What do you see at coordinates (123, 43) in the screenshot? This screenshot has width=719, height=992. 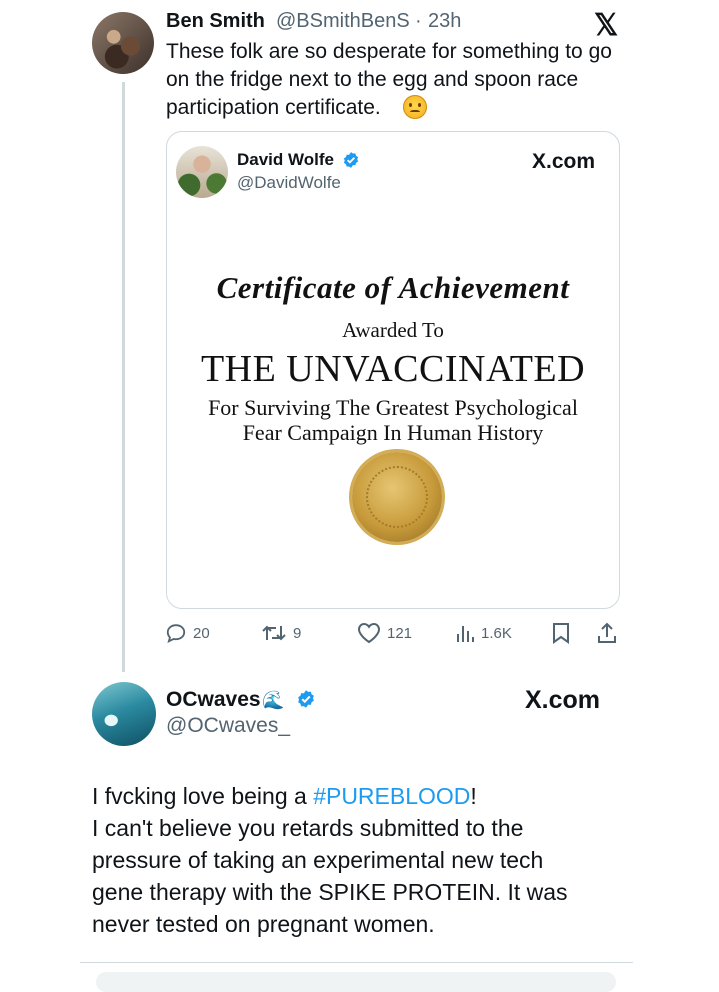 I see `avatar-ben-smith` at bounding box center [123, 43].